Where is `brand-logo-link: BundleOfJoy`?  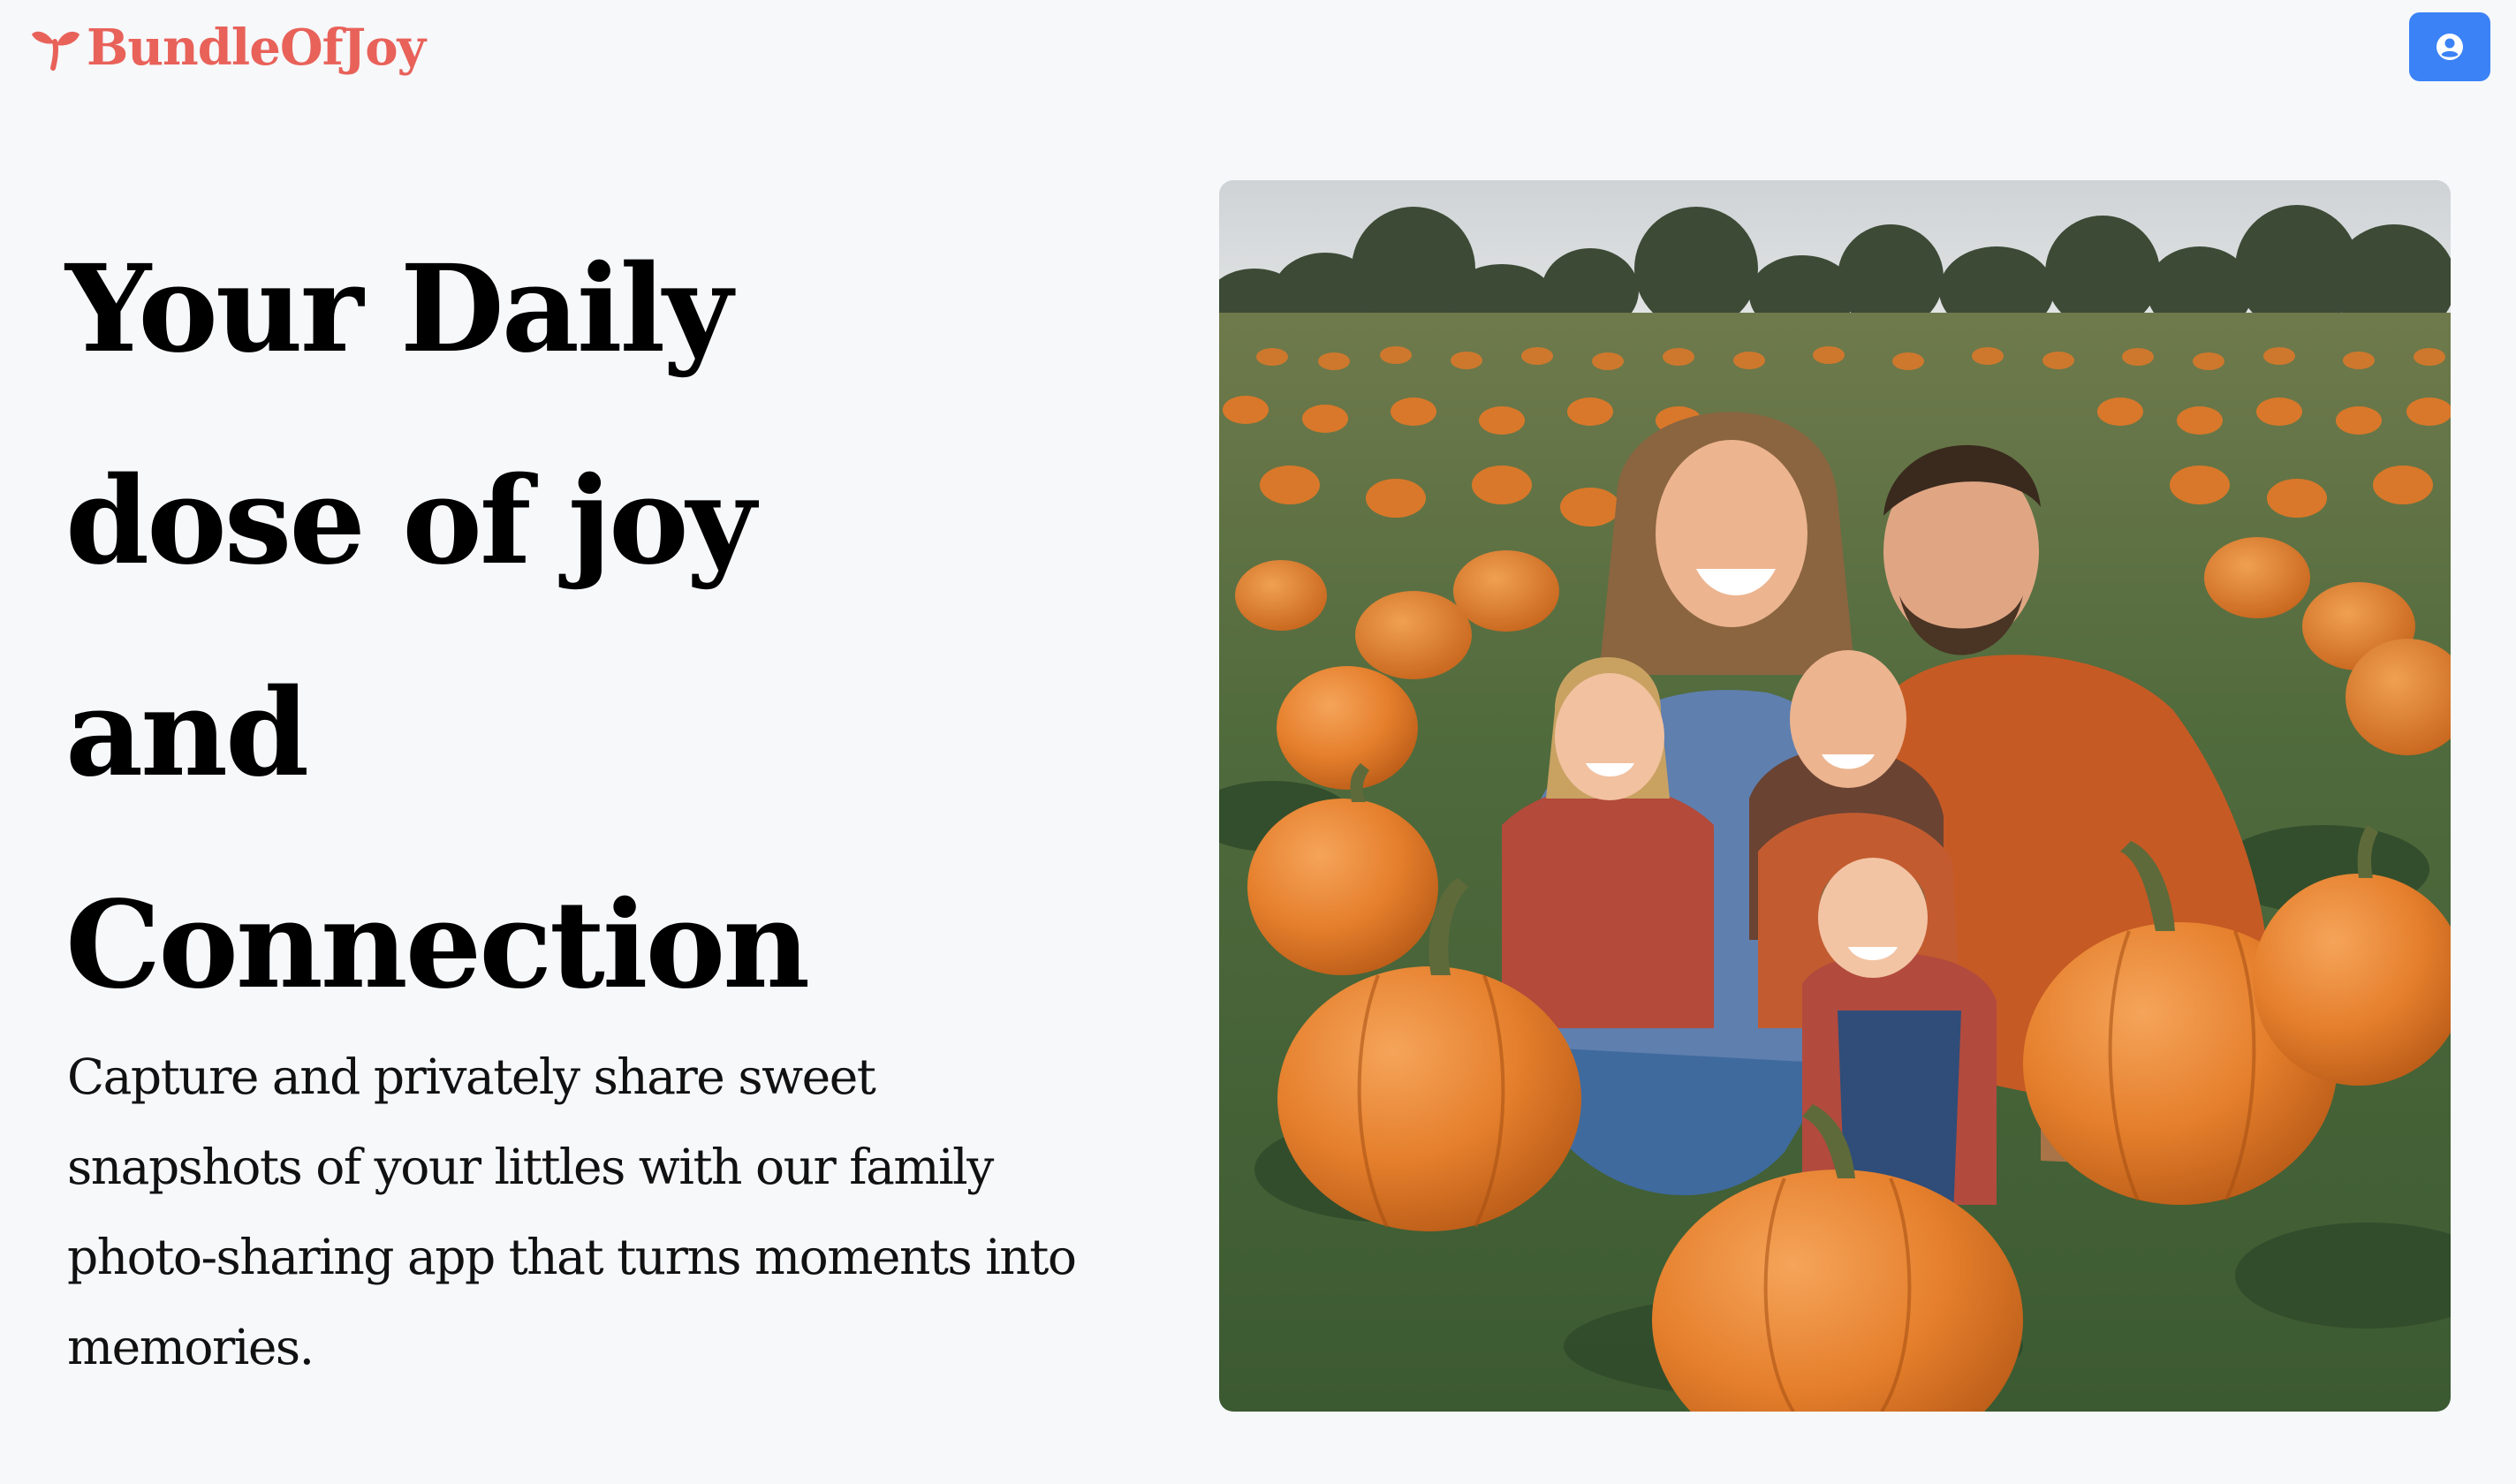 brand-logo-link: BundleOfJoy is located at coordinates (228, 48).